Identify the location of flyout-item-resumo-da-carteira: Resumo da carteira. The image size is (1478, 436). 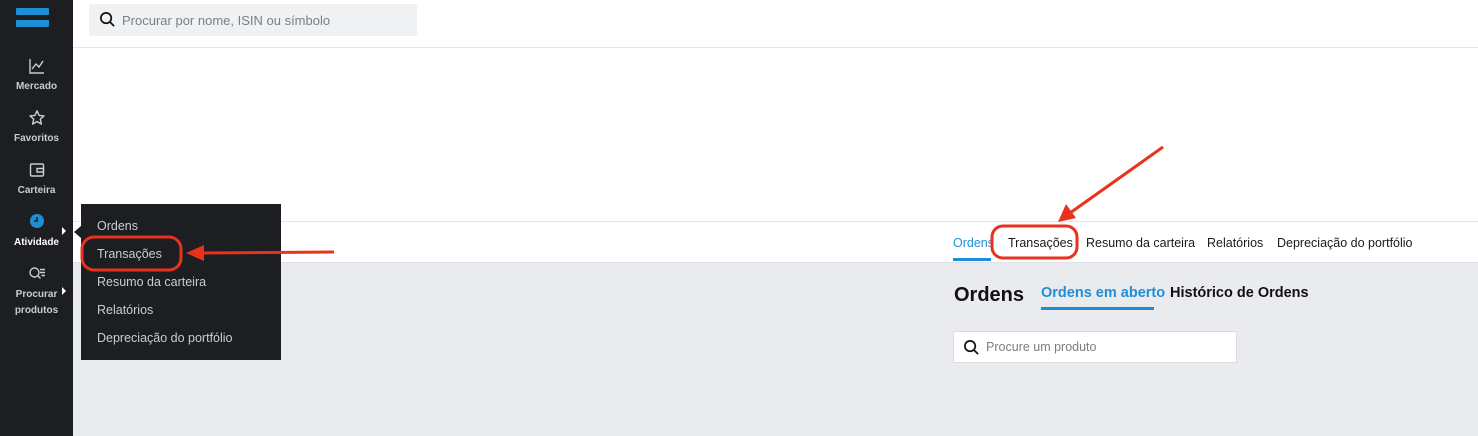
(151, 282).